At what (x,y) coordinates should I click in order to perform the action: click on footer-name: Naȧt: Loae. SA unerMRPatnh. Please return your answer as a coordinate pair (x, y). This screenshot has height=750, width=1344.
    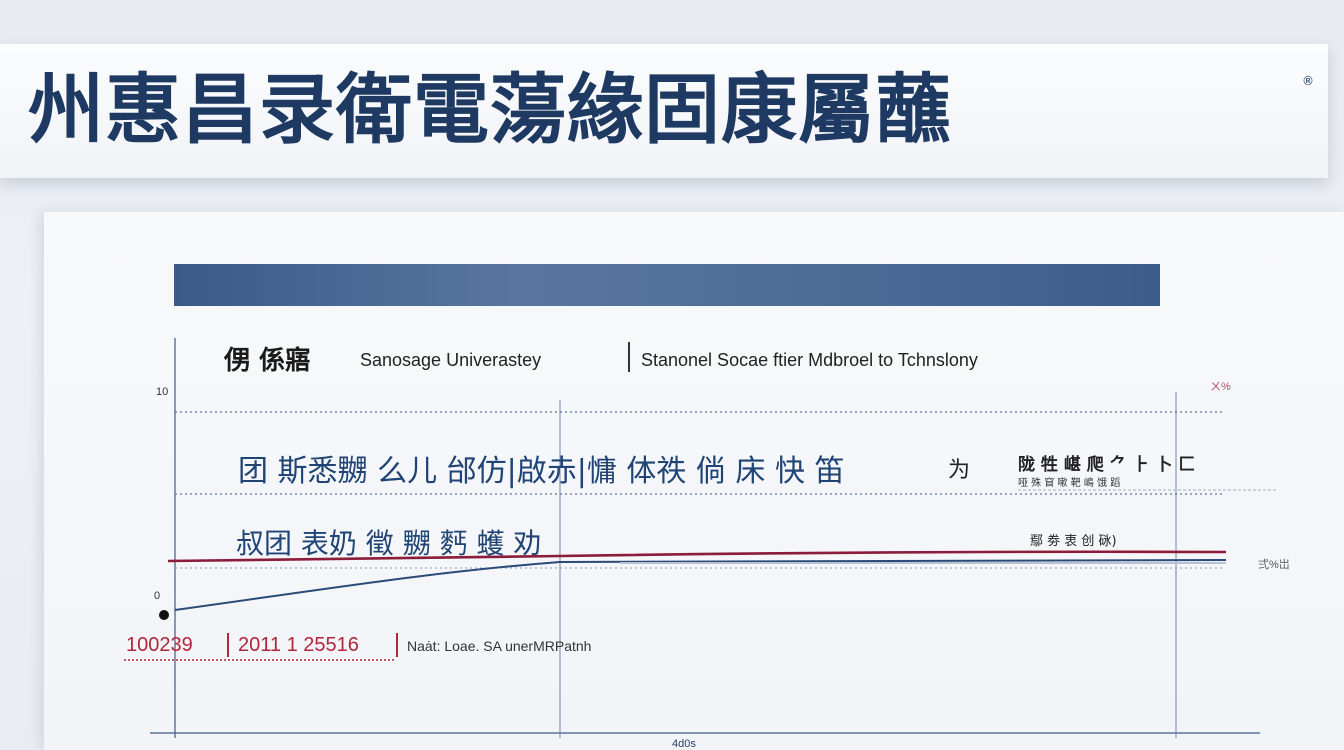
    Looking at the image, I should click on (499, 646).